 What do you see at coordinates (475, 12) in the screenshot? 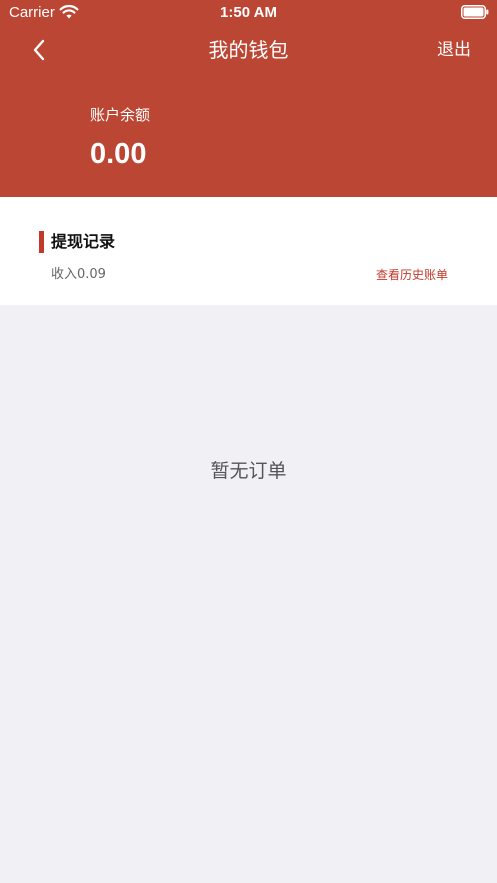
I see `battery-icon` at bounding box center [475, 12].